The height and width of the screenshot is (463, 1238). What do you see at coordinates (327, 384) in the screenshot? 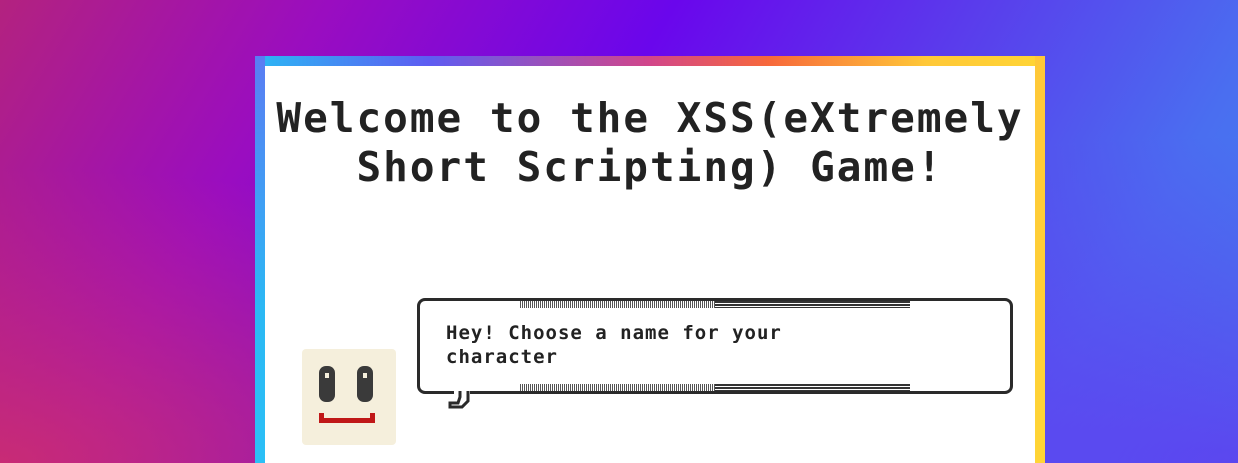
I see `left-eye-icon` at bounding box center [327, 384].